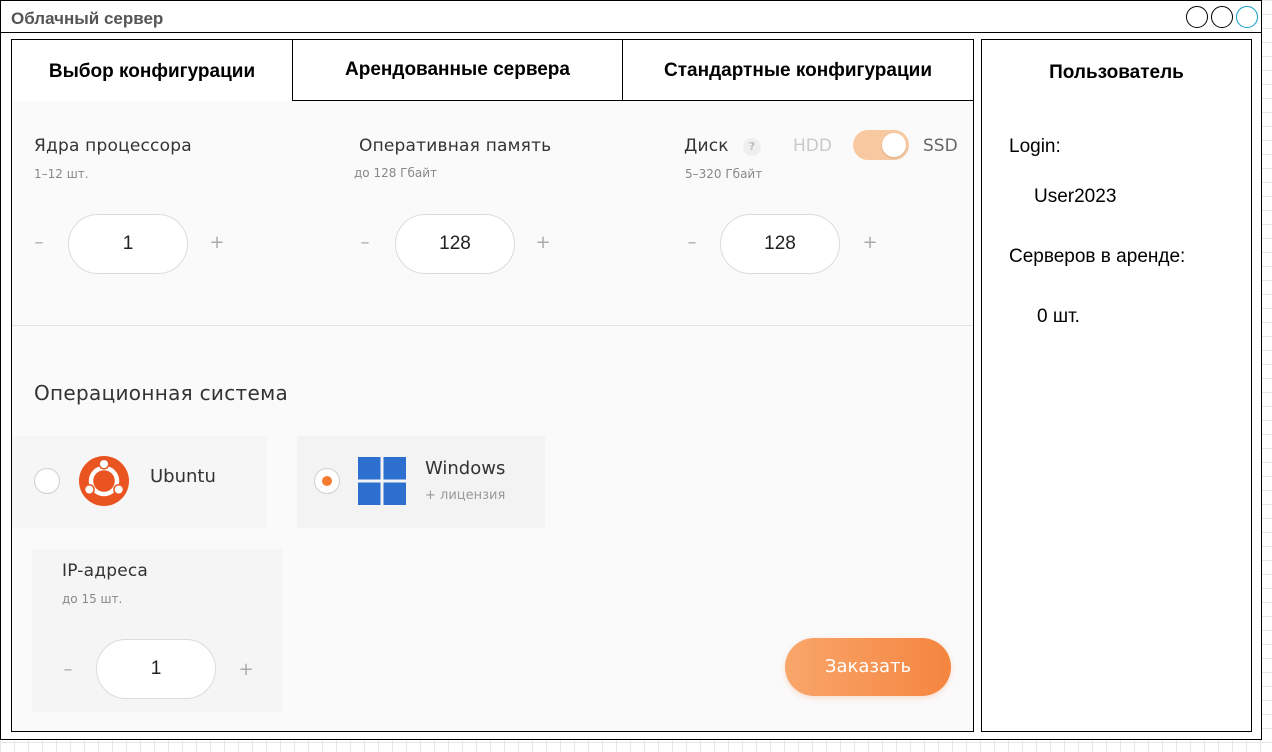 The width and height of the screenshot is (1272, 752). I want to click on windows-label: Windows, so click(465, 468).